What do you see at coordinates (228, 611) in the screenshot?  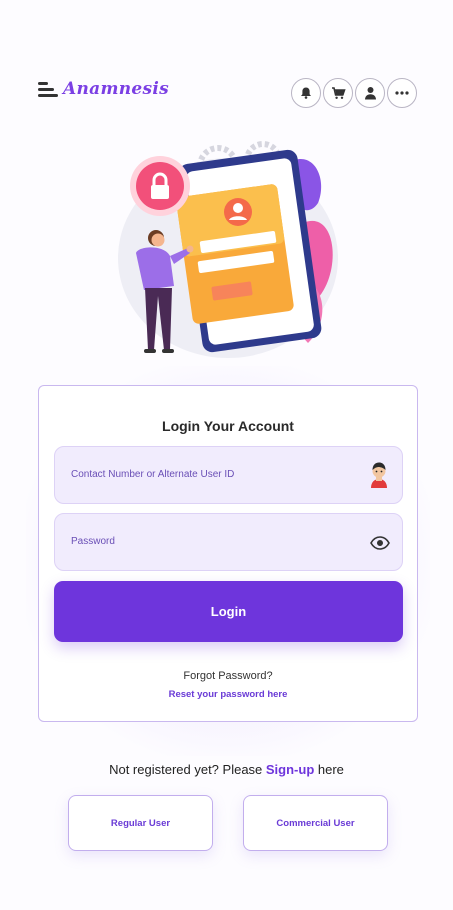 I see `login-button: Login` at bounding box center [228, 611].